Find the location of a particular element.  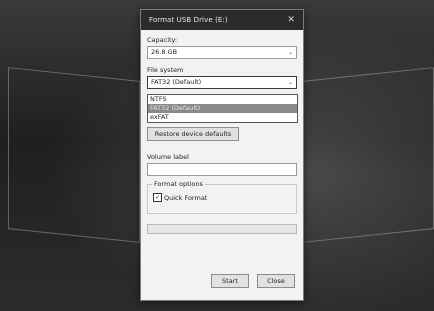

format-options-group: Format options ✓ Quick Format is located at coordinates (222, 197).